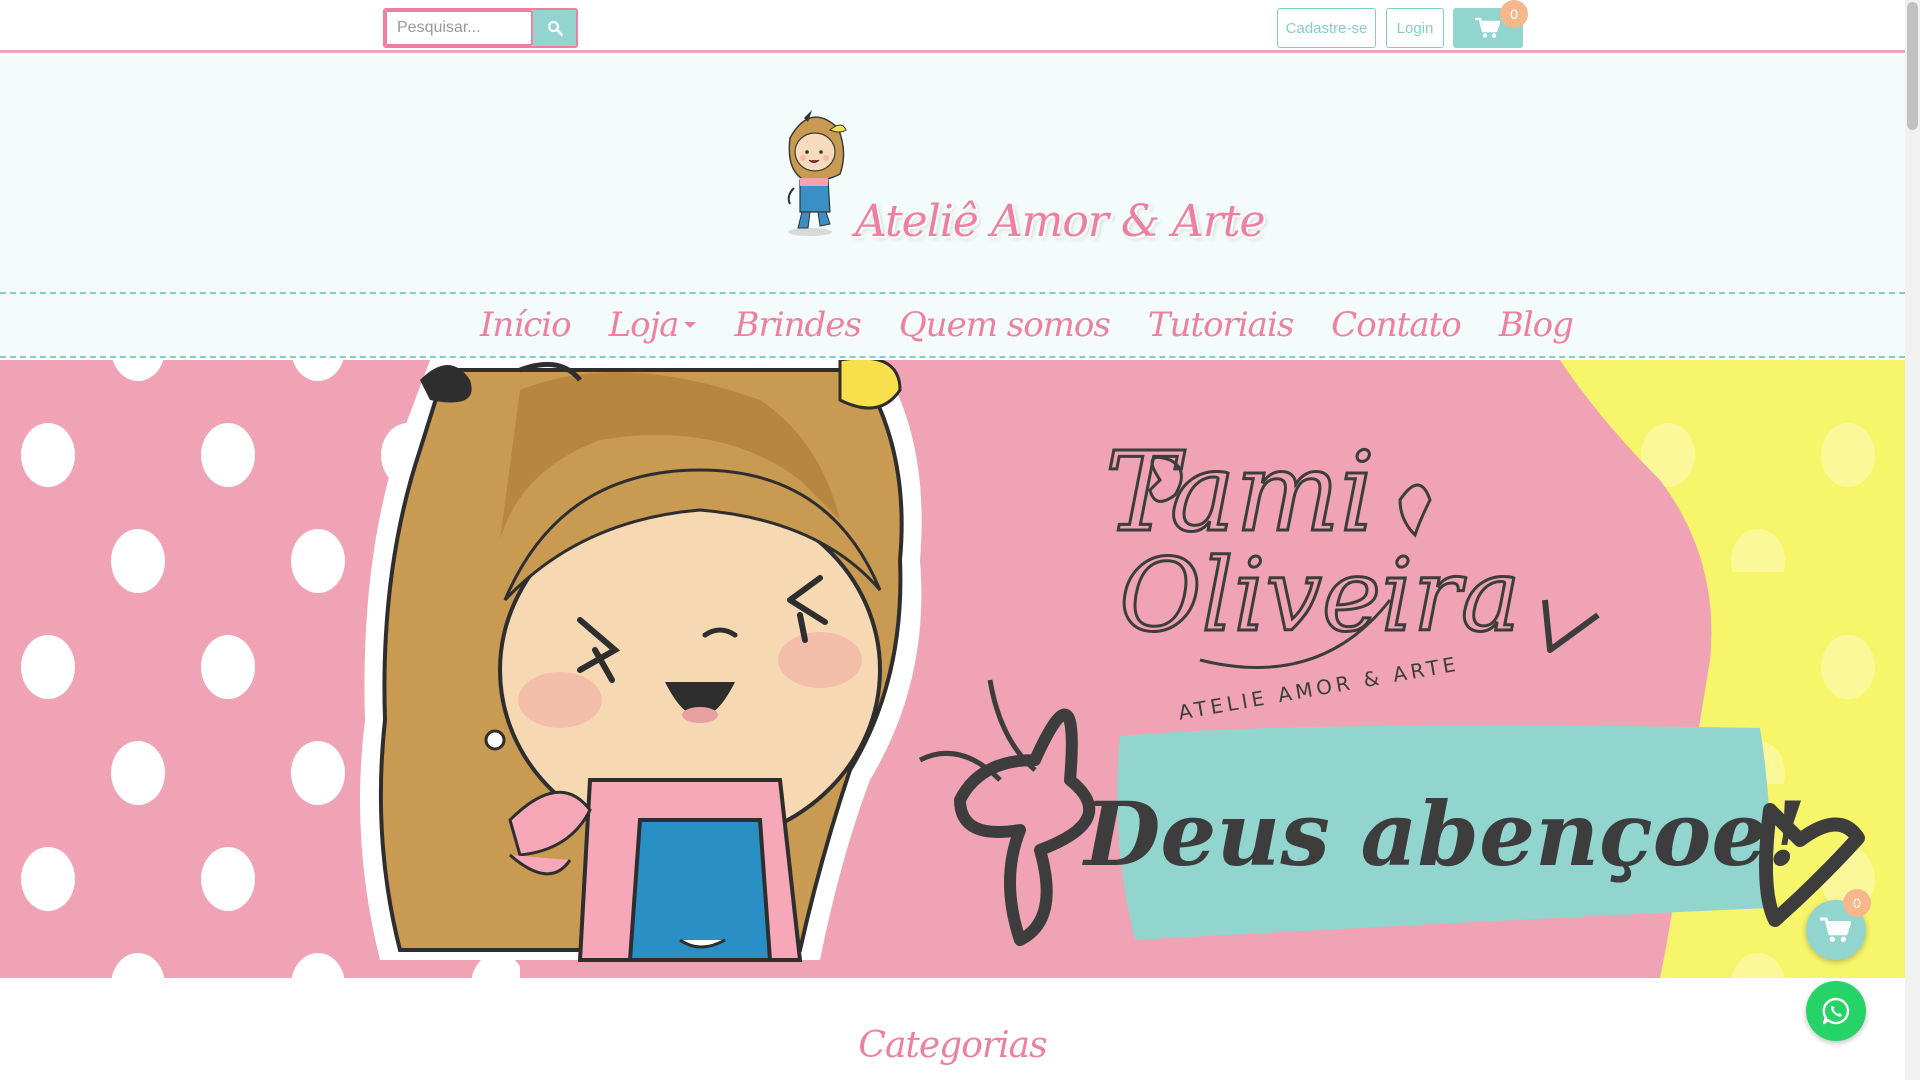 The width and height of the screenshot is (1920, 1080). I want to click on search-icon, so click(555, 28).